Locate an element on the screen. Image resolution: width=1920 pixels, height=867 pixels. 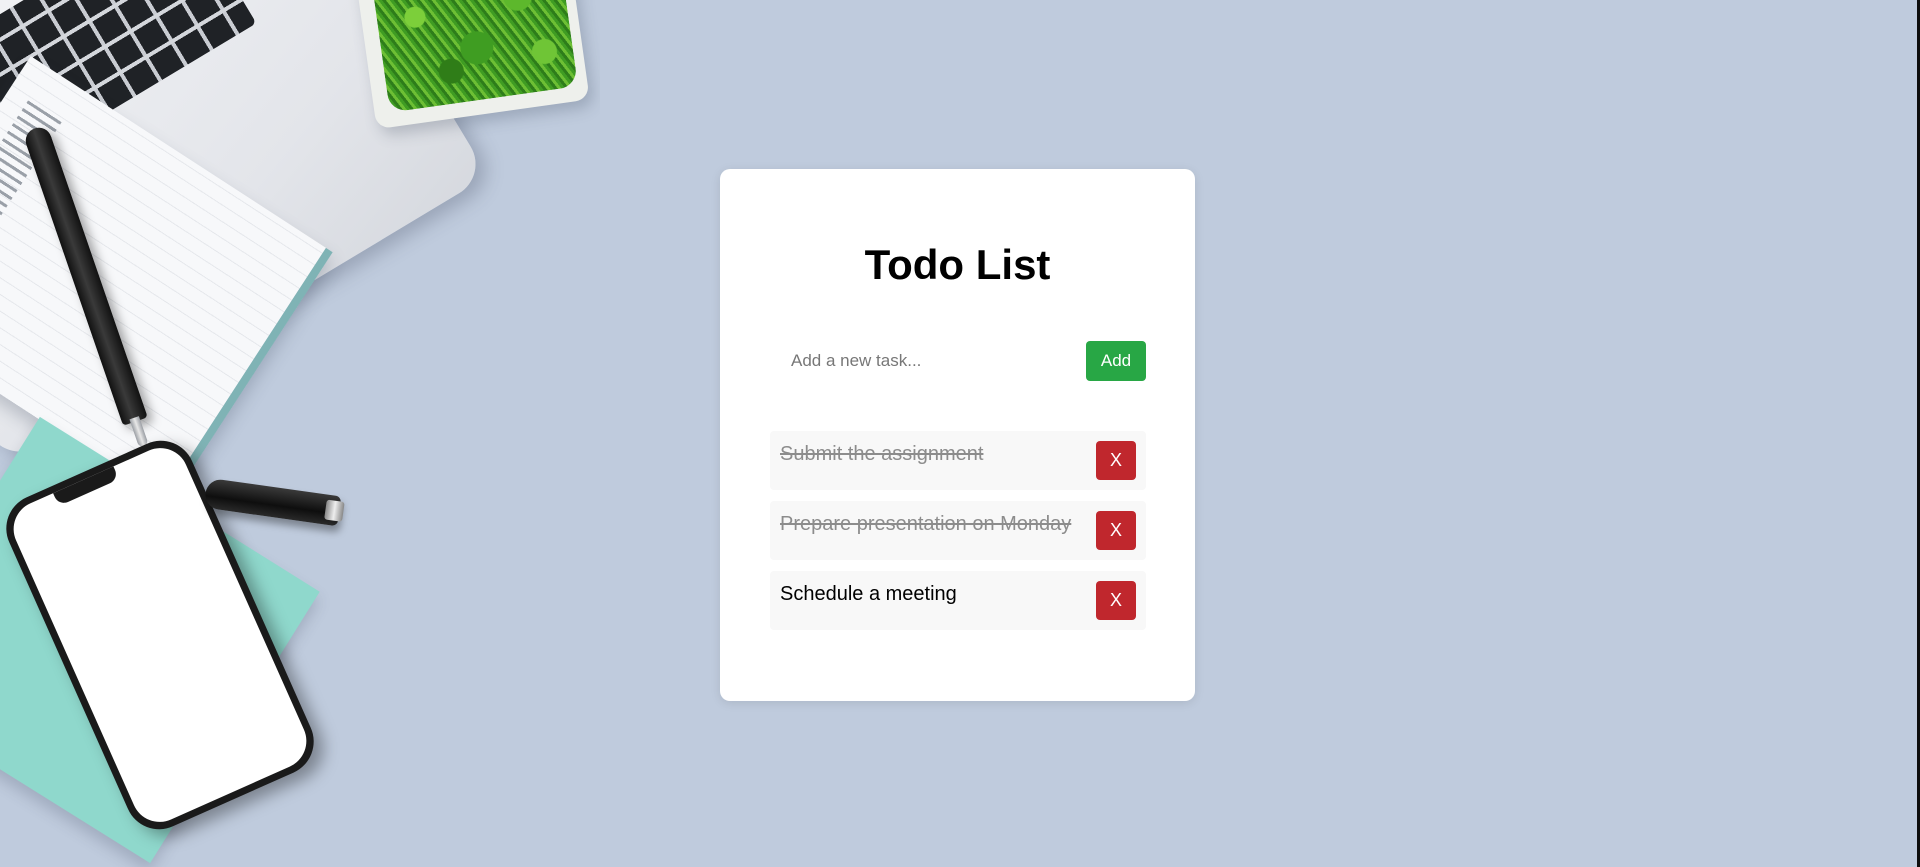
task-item-schedule-meeting: Schedule a meeting X is located at coordinates (958, 600).